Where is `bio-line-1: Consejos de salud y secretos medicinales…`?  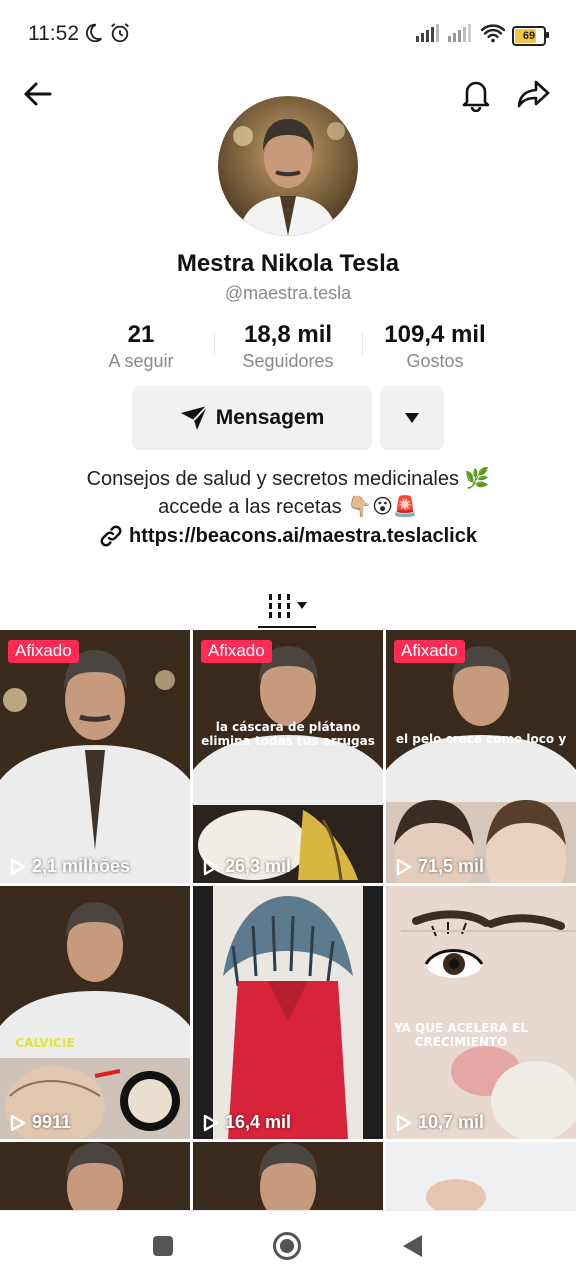
bio-line-1: Consejos de salud y secretos medicinales… is located at coordinates (288, 479).